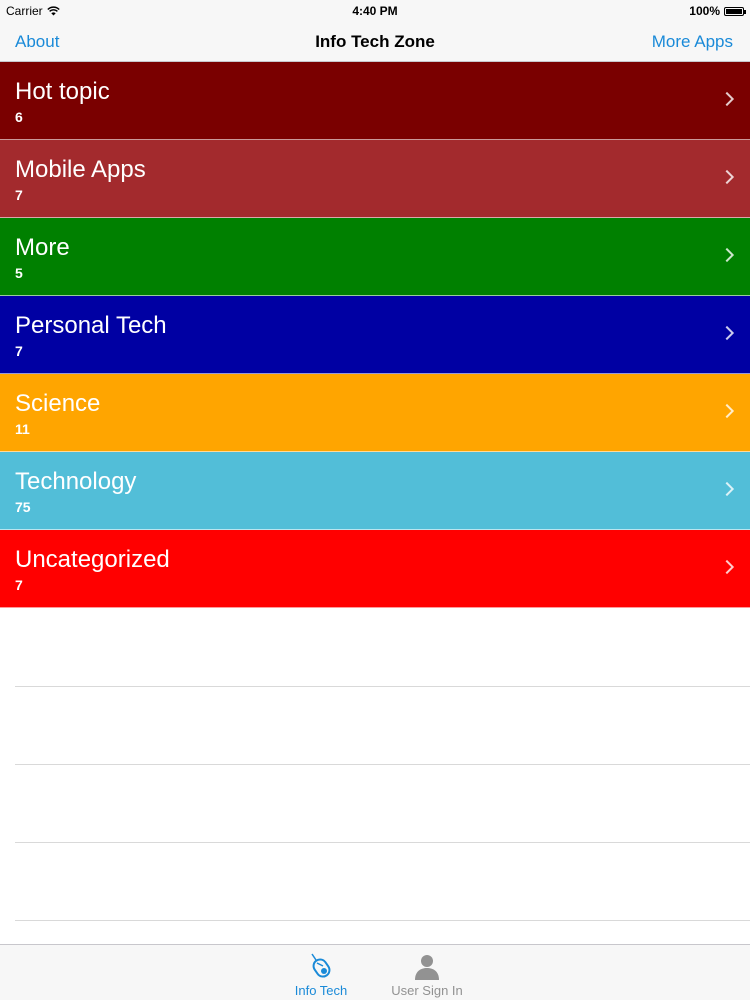  What do you see at coordinates (19, 273) in the screenshot?
I see `category-count: 5` at bounding box center [19, 273].